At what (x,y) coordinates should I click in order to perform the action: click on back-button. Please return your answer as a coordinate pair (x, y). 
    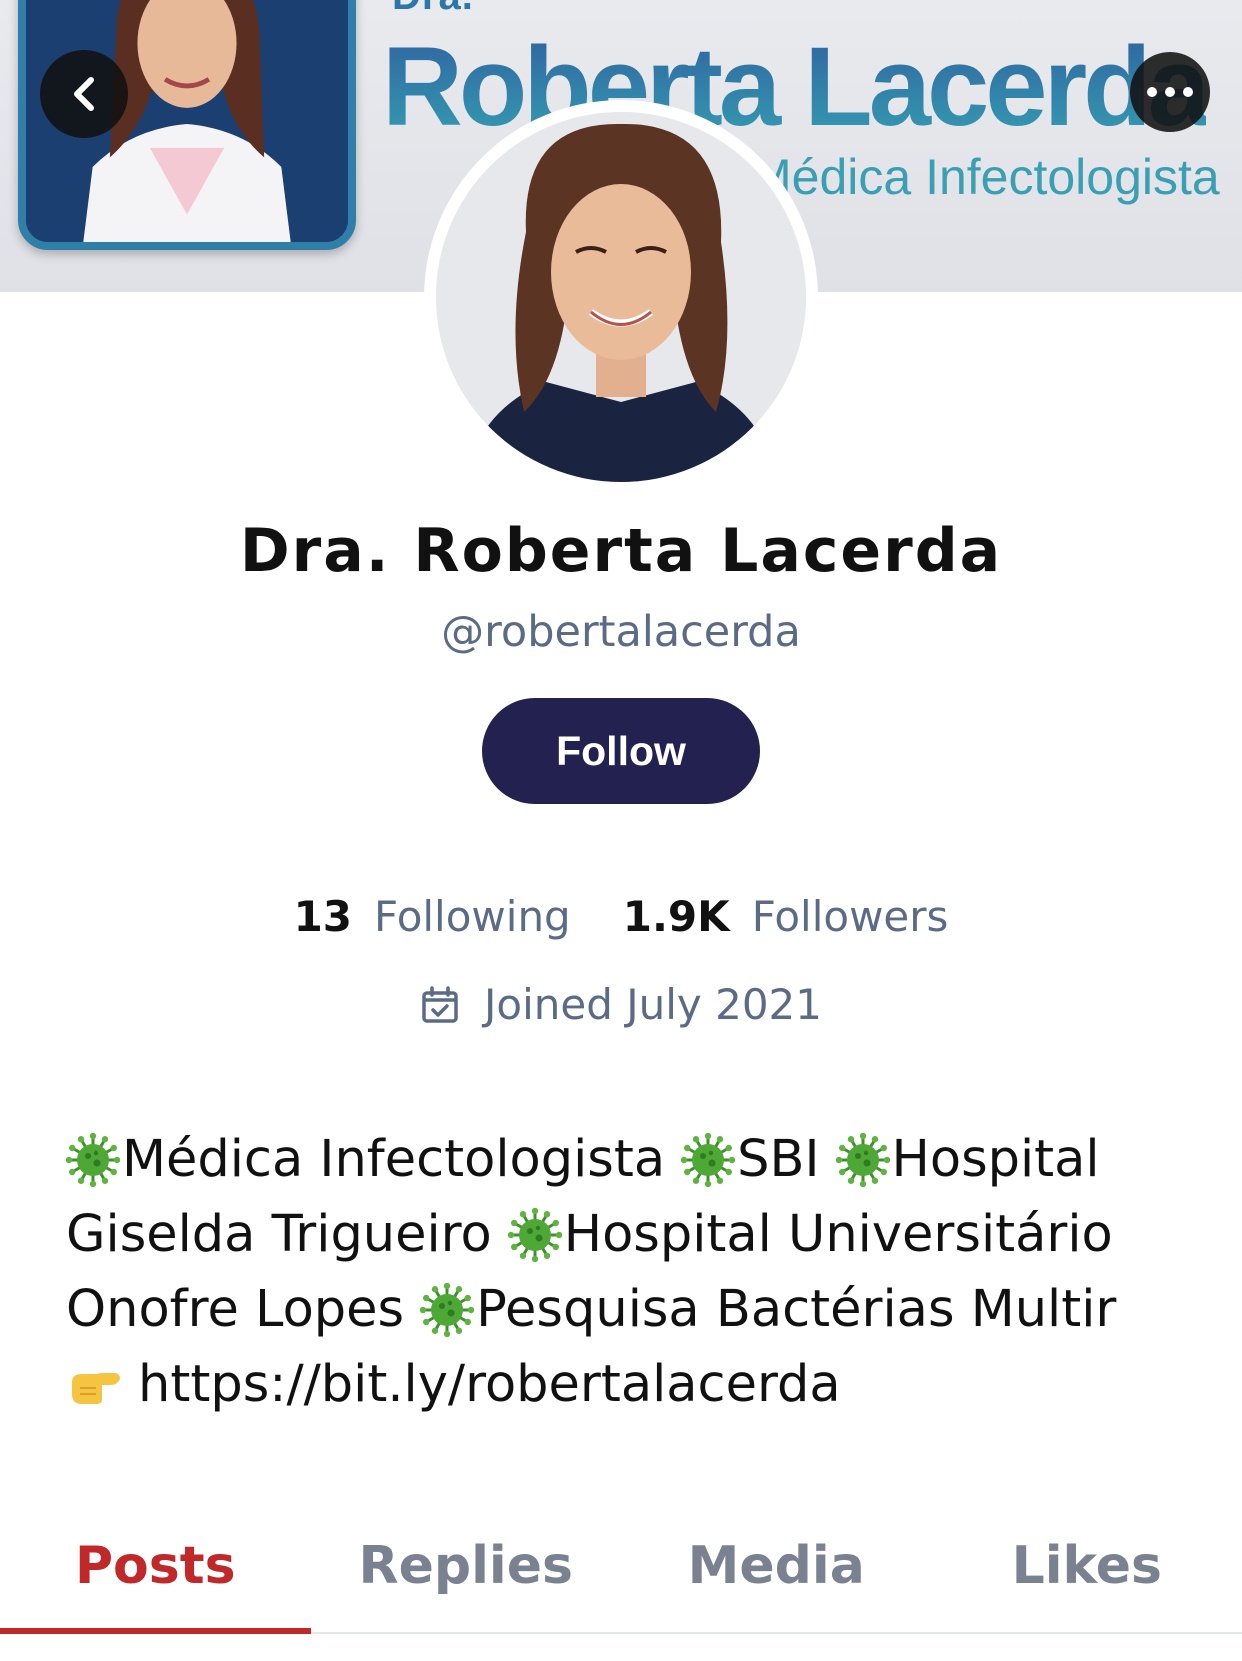
    Looking at the image, I should click on (84, 94).